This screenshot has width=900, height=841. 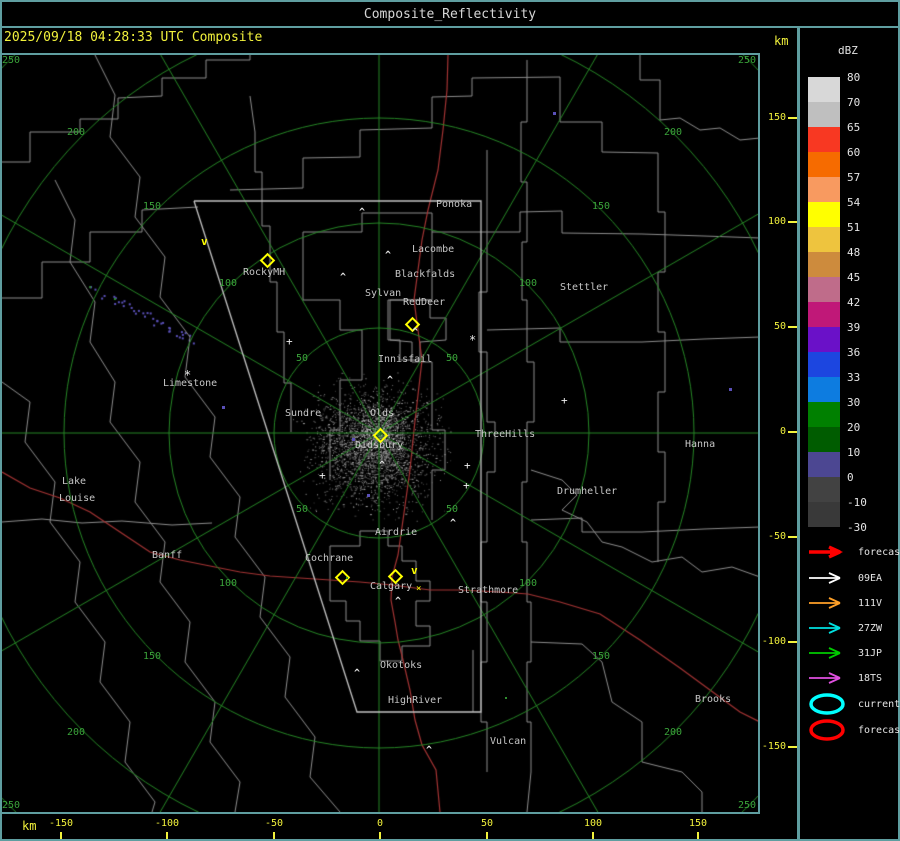 What do you see at coordinates (854, 227) in the screenshot?
I see `colorbar-value-label: 51` at bounding box center [854, 227].